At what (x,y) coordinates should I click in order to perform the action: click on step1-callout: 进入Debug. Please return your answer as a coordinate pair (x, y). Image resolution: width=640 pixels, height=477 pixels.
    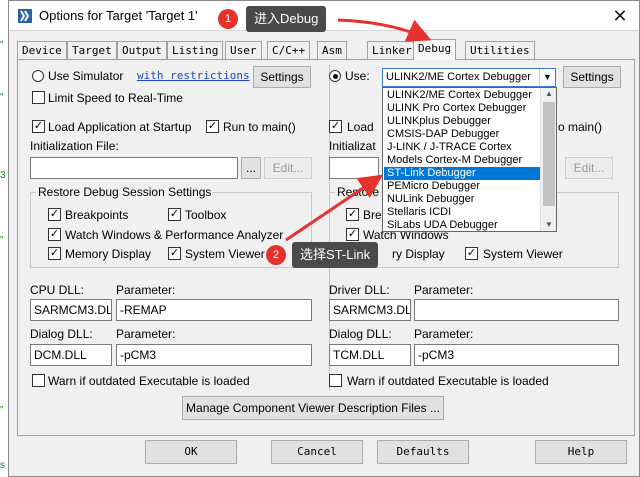
    Looking at the image, I should click on (286, 19).